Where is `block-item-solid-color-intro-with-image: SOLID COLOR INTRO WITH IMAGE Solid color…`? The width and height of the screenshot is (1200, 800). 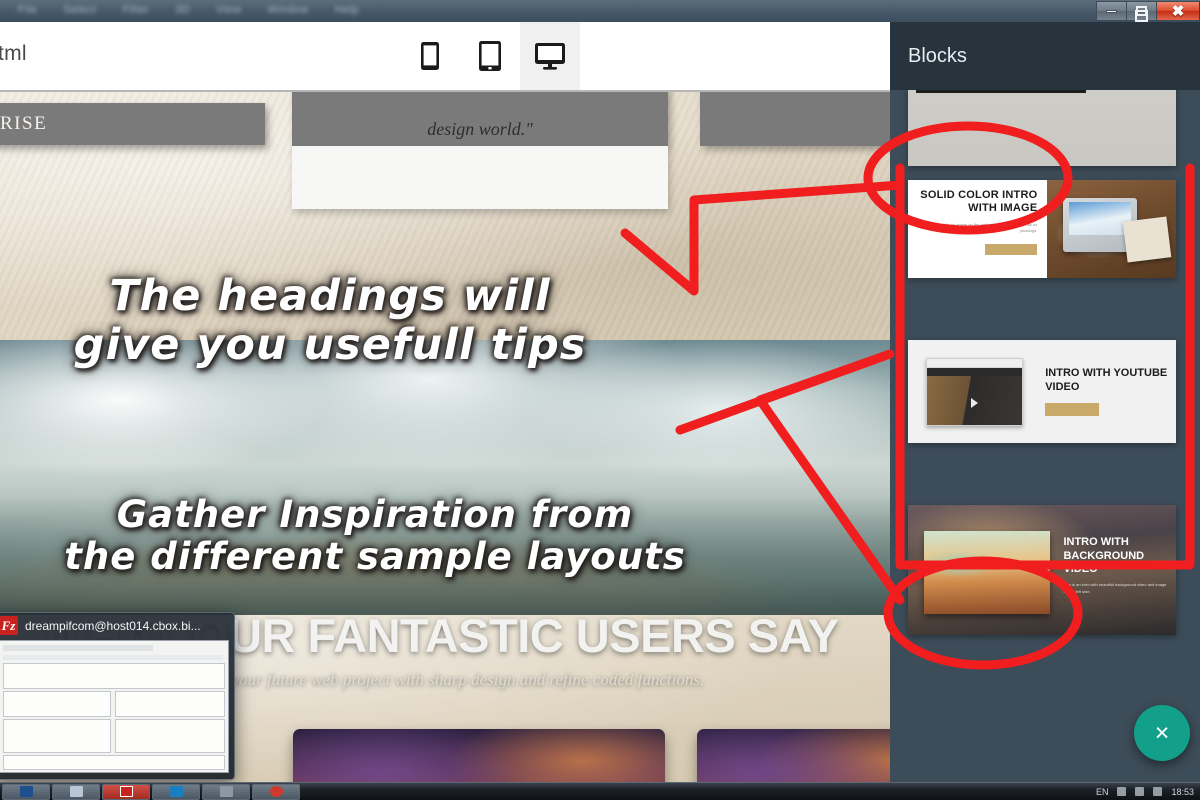
block-item-solid-color-intro-with-image: SOLID COLOR INTRO WITH IMAGE Solid color… is located at coordinates (1042, 229).